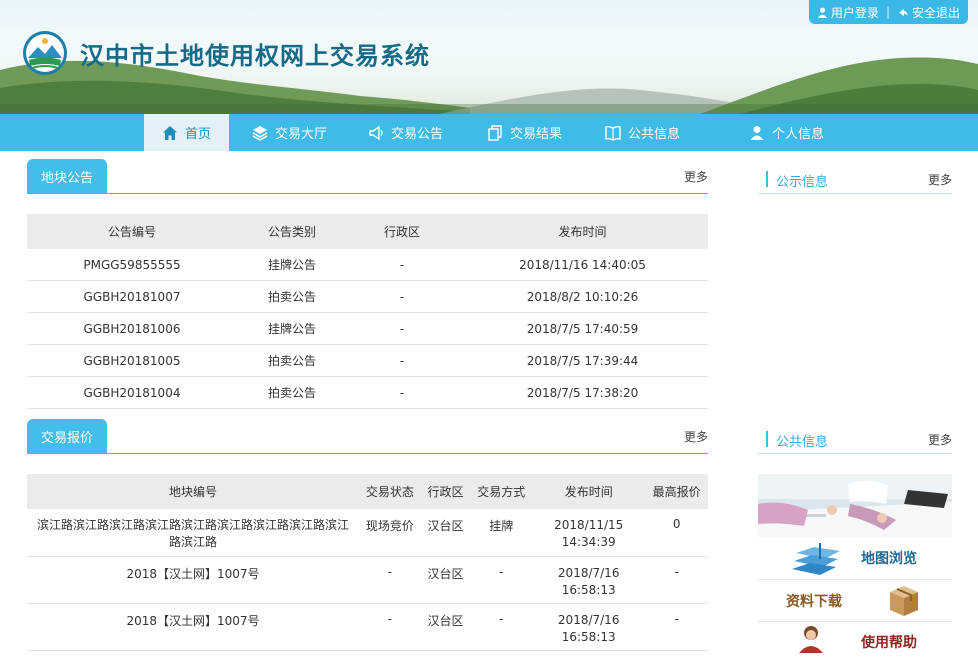  What do you see at coordinates (132, 231) in the screenshot?
I see `column-header: 公告编号` at bounding box center [132, 231].